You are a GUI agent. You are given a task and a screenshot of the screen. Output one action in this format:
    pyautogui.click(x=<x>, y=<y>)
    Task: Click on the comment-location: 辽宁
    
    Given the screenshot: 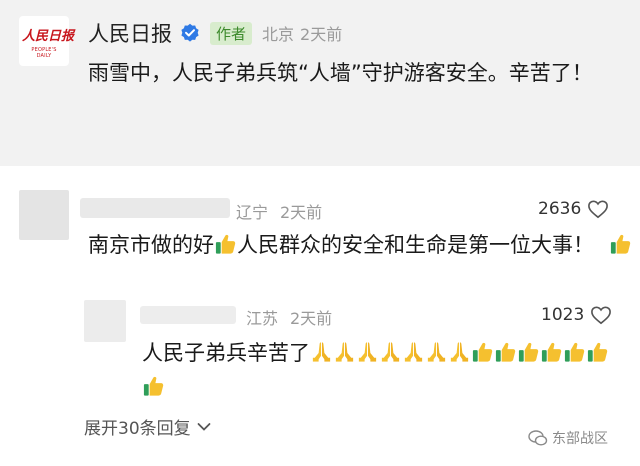 What is the action you would take?
    pyautogui.click(x=252, y=212)
    